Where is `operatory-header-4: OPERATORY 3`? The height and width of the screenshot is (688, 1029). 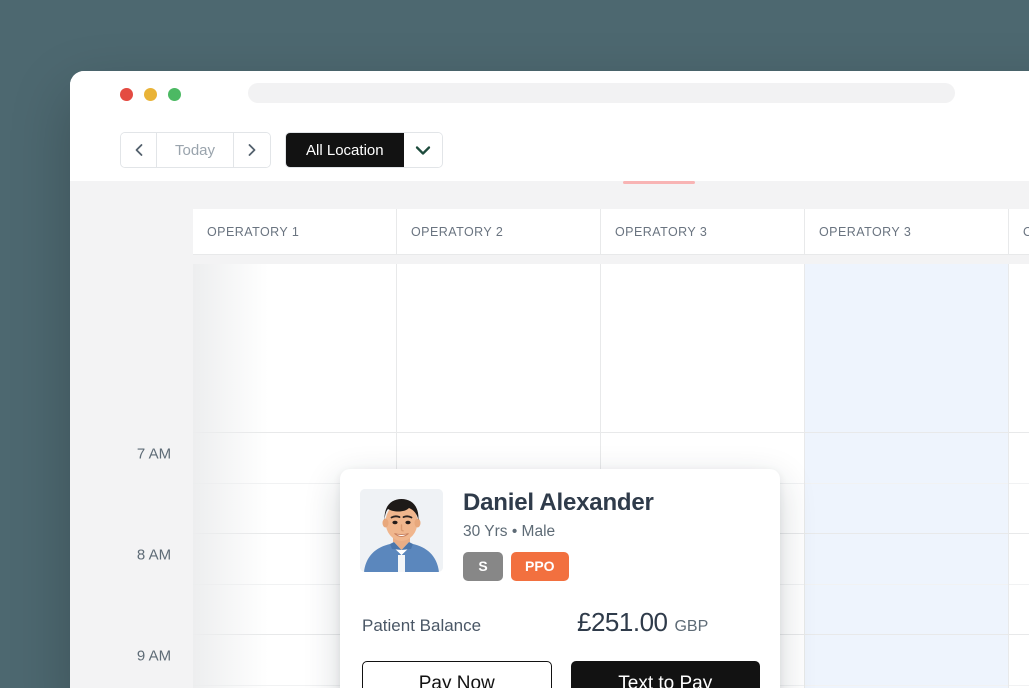 operatory-header-4: OPERATORY 3 is located at coordinates (907, 232).